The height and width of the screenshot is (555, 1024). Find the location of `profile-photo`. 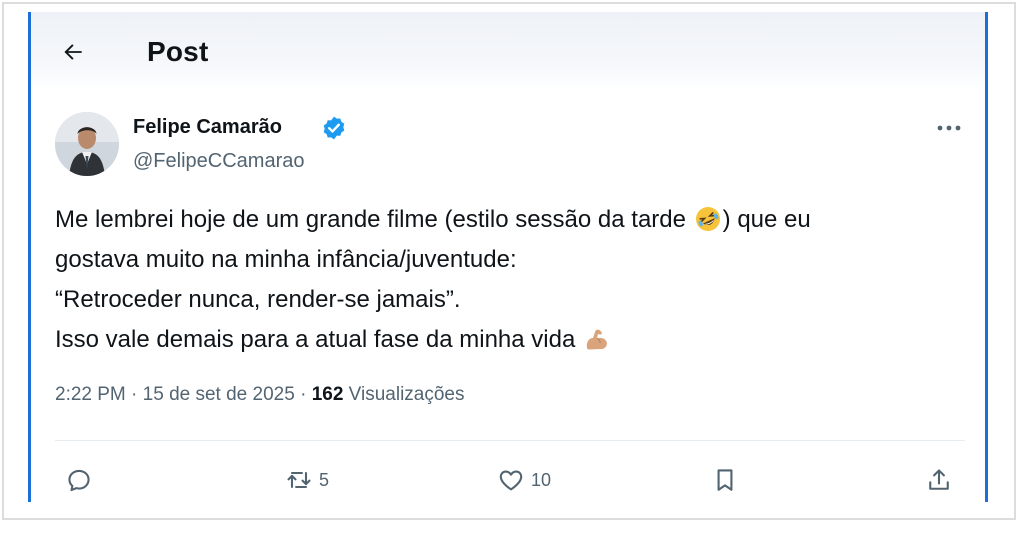

profile-photo is located at coordinates (87, 144).